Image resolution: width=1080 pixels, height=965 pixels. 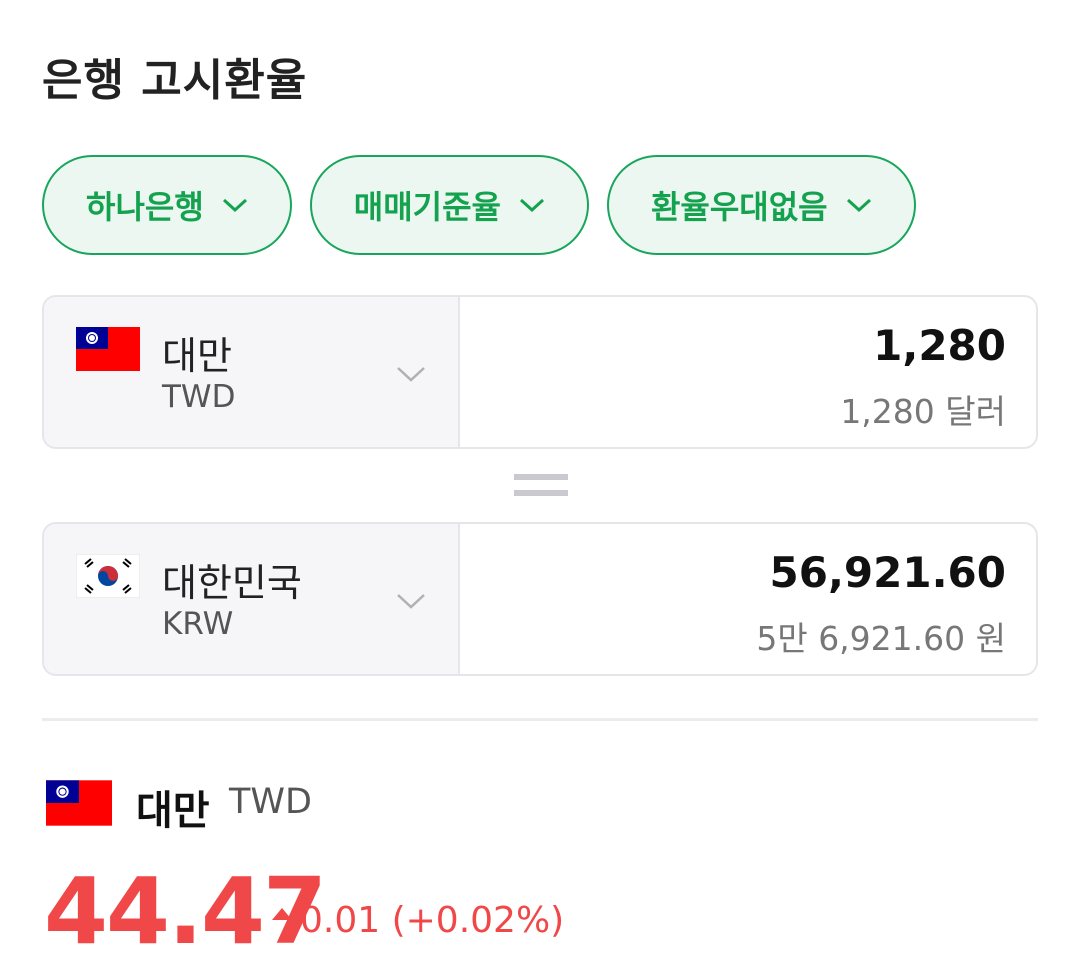 What do you see at coordinates (282, 914) in the screenshot?
I see `arrow-up-icon` at bounding box center [282, 914].